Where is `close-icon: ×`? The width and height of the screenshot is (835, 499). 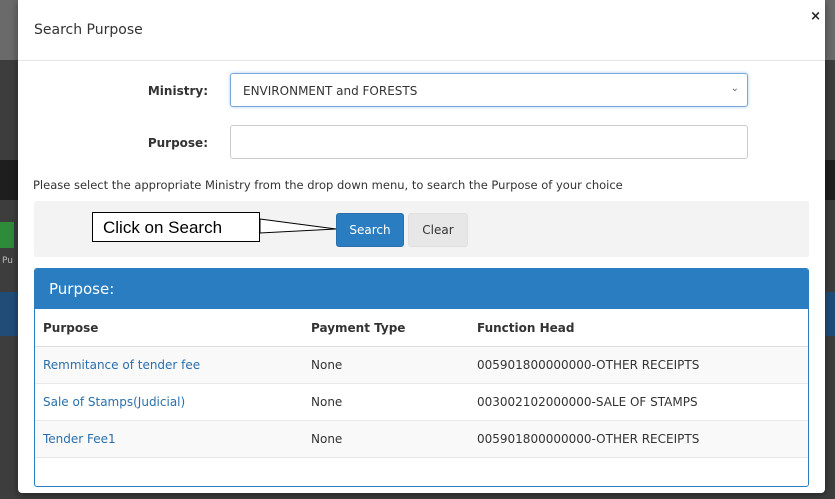 close-icon: × is located at coordinates (815, 16).